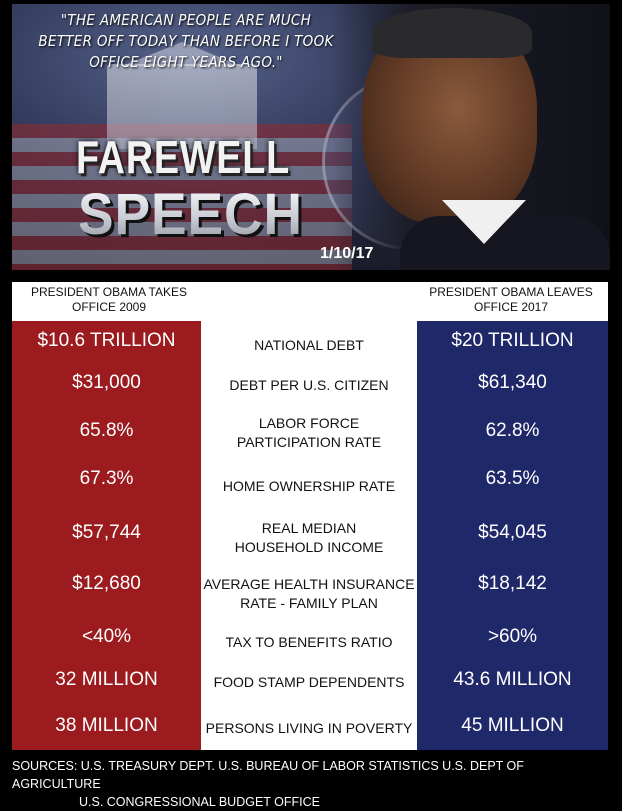  What do you see at coordinates (512, 725) in the screenshot?
I see `right-value: 45 MILLION` at bounding box center [512, 725].